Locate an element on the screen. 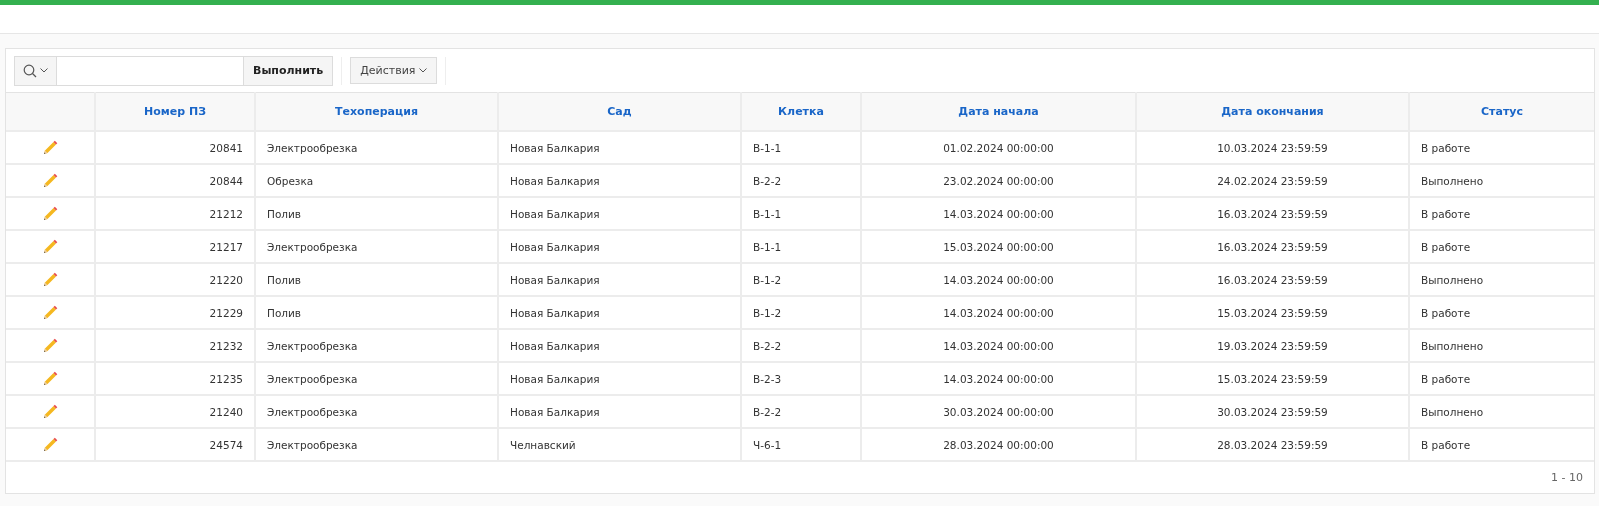 This screenshot has height=506, width=1599. table-cell: В-2-3 is located at coordinates (767, 378).